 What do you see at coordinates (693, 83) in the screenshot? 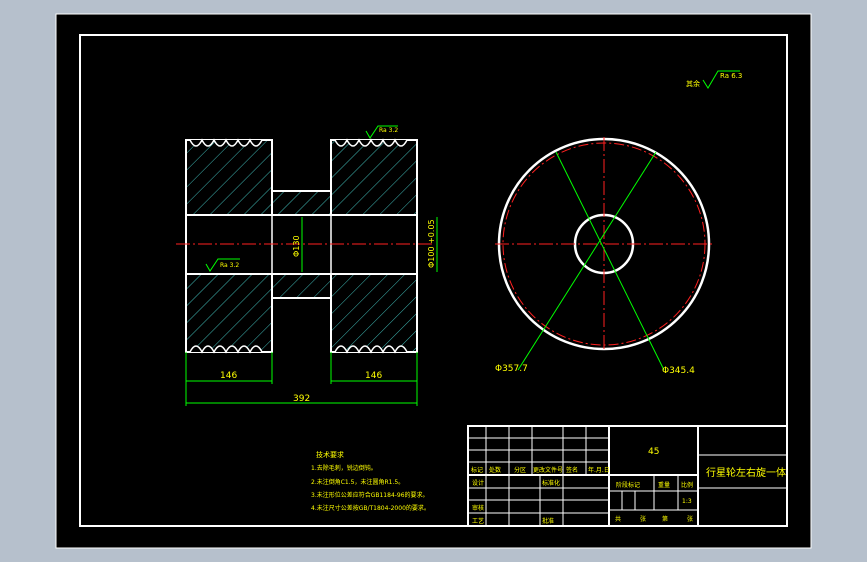
I see `roughness-prefix: 其余` at bounding box center [693, 83].